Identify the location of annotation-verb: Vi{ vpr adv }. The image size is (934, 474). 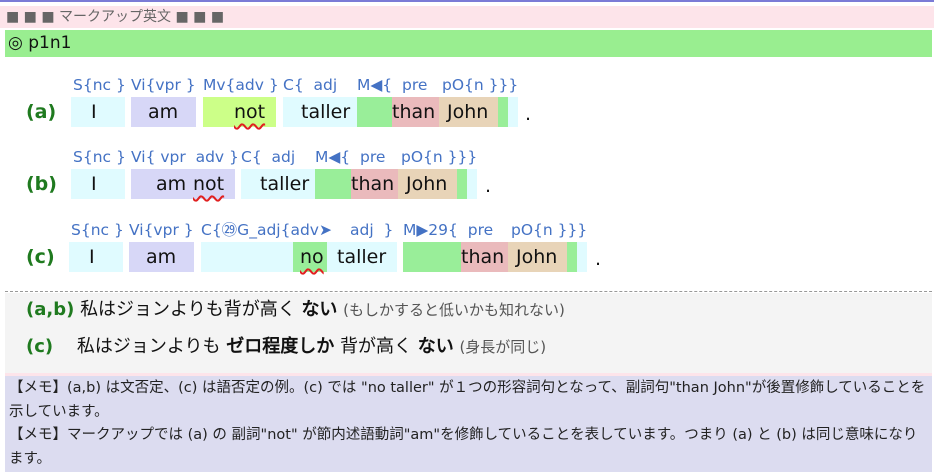
(185, 157).